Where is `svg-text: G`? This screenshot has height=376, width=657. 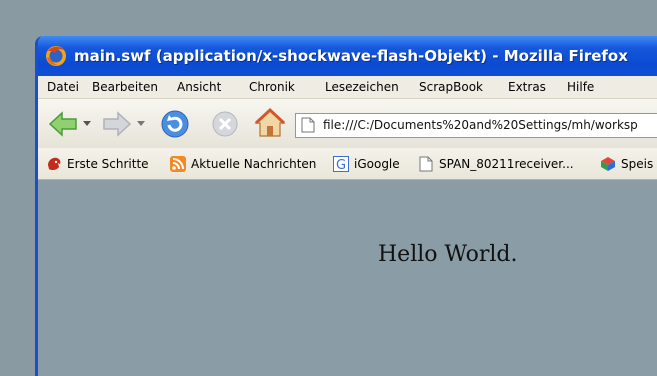 svg-text: G is located at coordinates (341, 165).